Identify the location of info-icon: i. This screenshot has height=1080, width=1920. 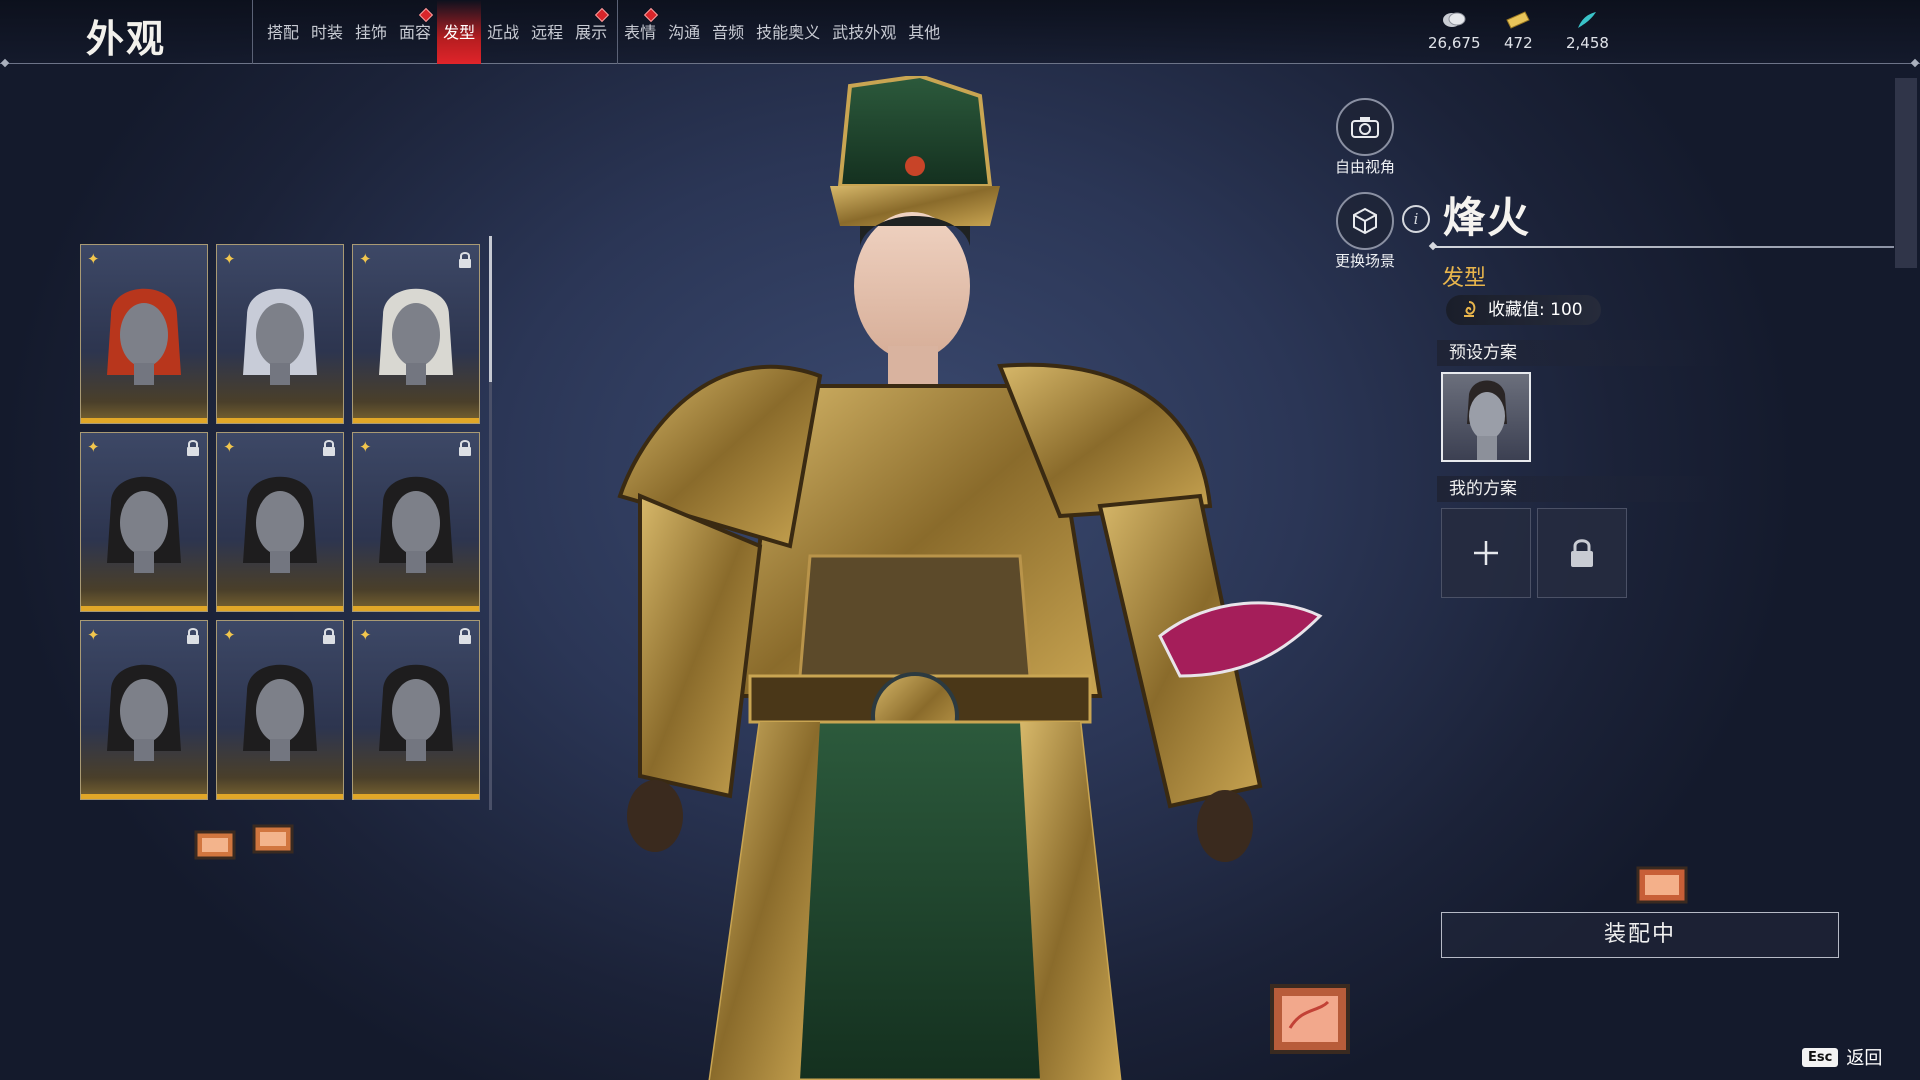
(1416, 219).